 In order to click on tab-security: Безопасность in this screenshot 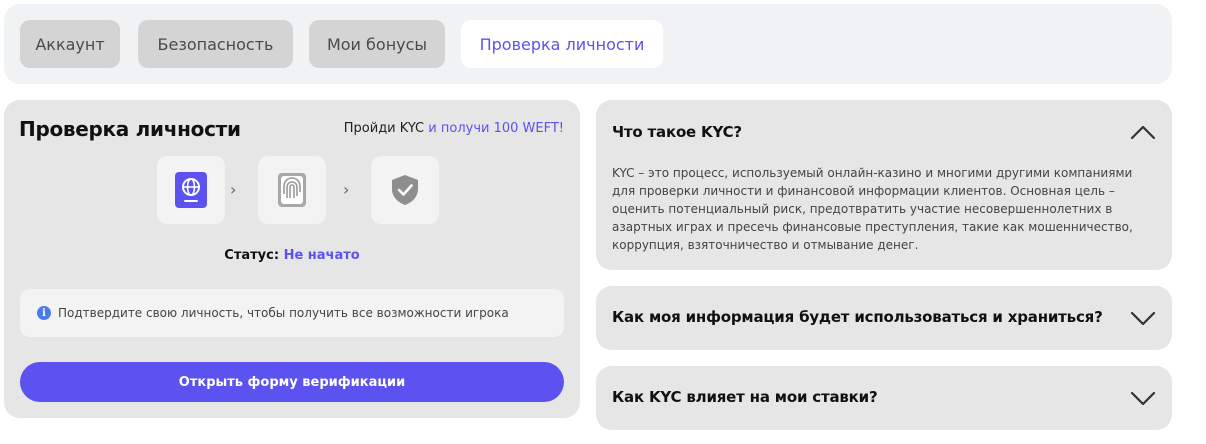, I will do `click(215, 44)`.